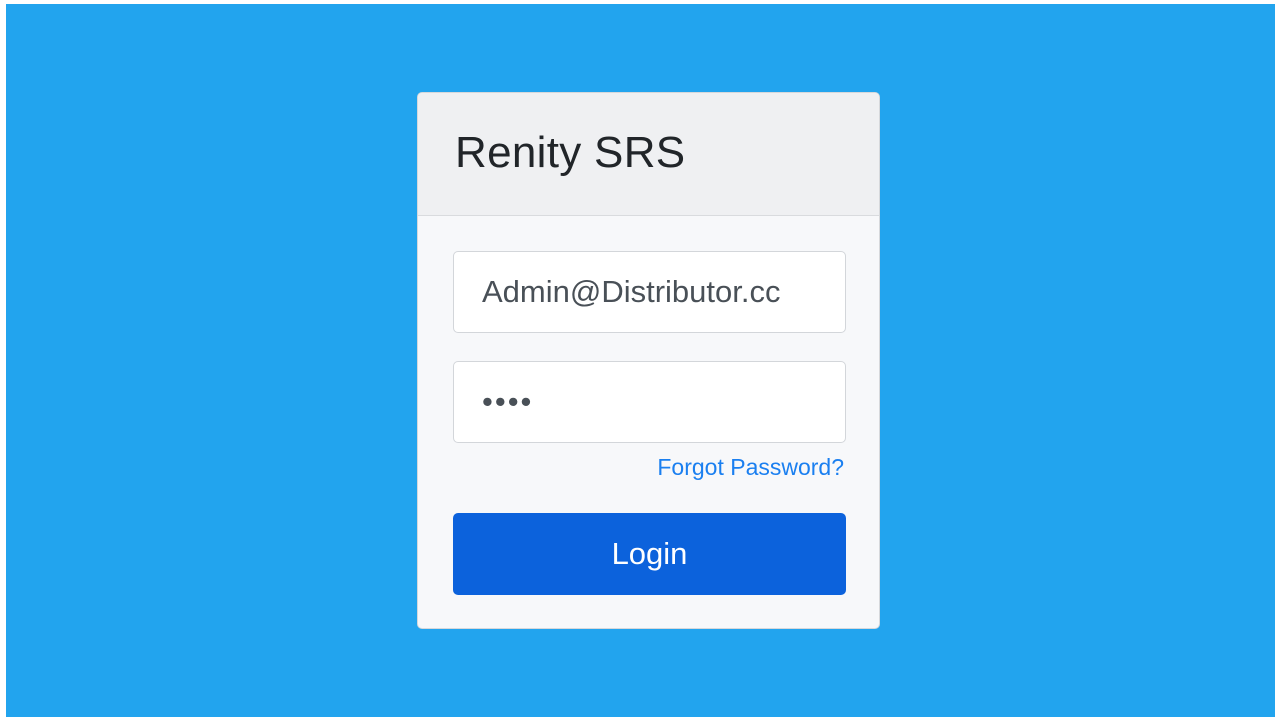 The height and width of the screenshot is (717, 1275). Describe the element at coordinates (570, 152) in the screenshot. I see `app-title: Renity SRS` at that location.